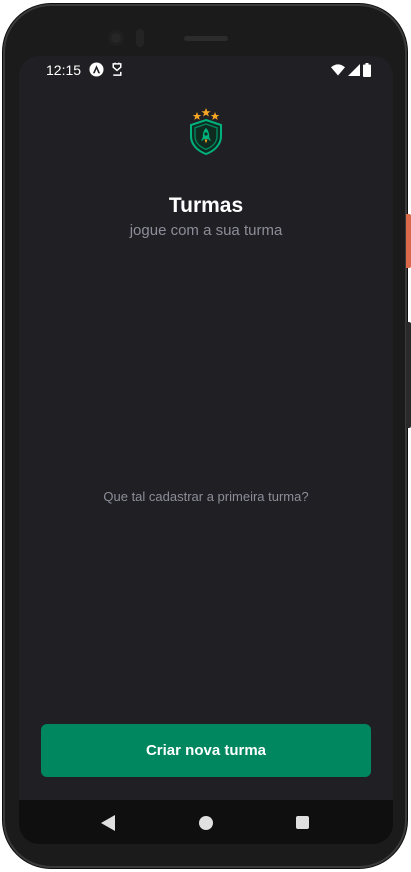 This screenshot has width=411, height=872. I want to click on app-a-icon, so click(96, 69).